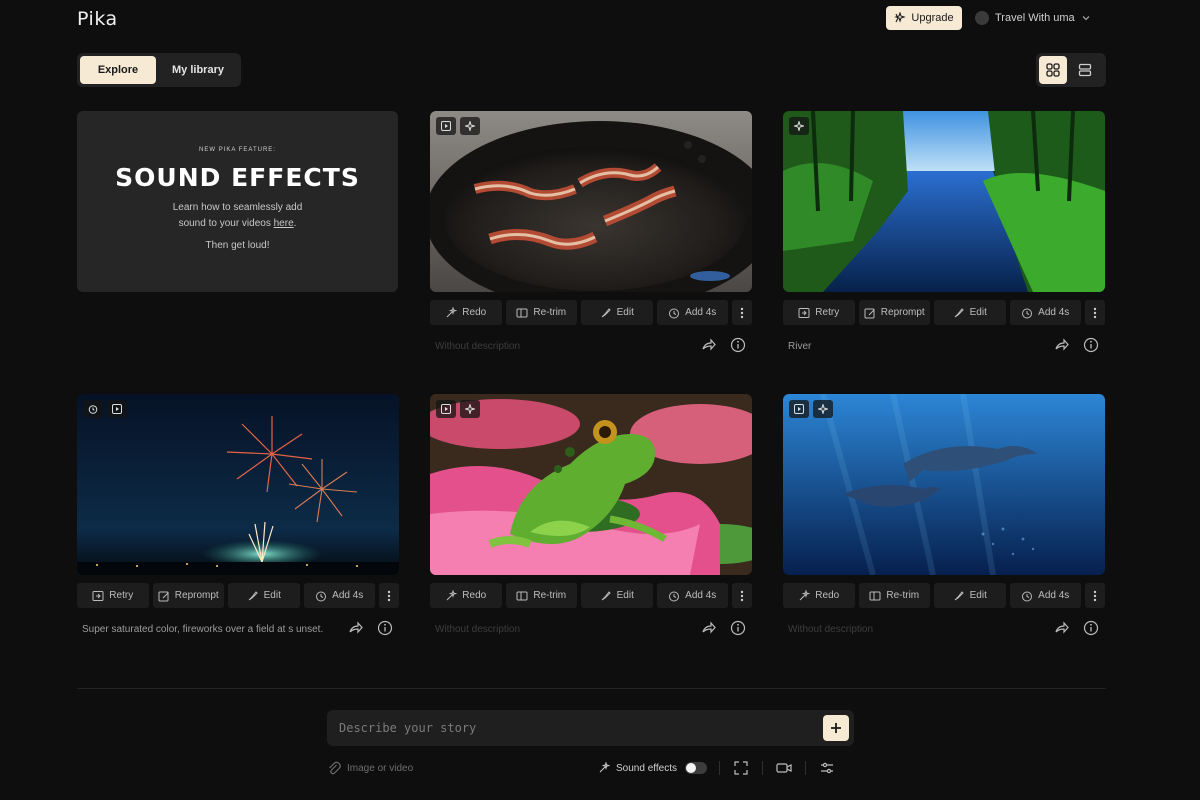 This screenshot has width=1200, height=800. I want to click on tab-my-library: My library, so click(198, 70).